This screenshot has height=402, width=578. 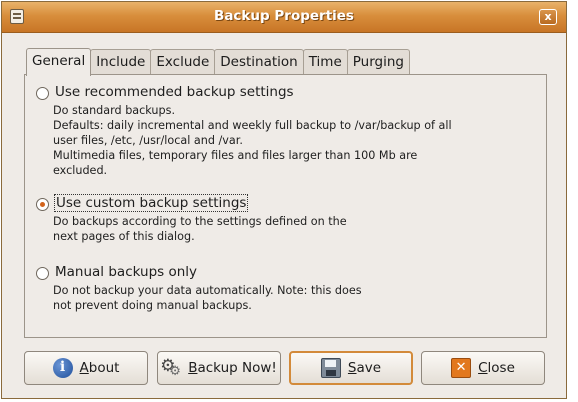 What do you see at coordinates (121, 62) in the screenshot?
I see `tab-include: Include` at bounding box center [121, 62].